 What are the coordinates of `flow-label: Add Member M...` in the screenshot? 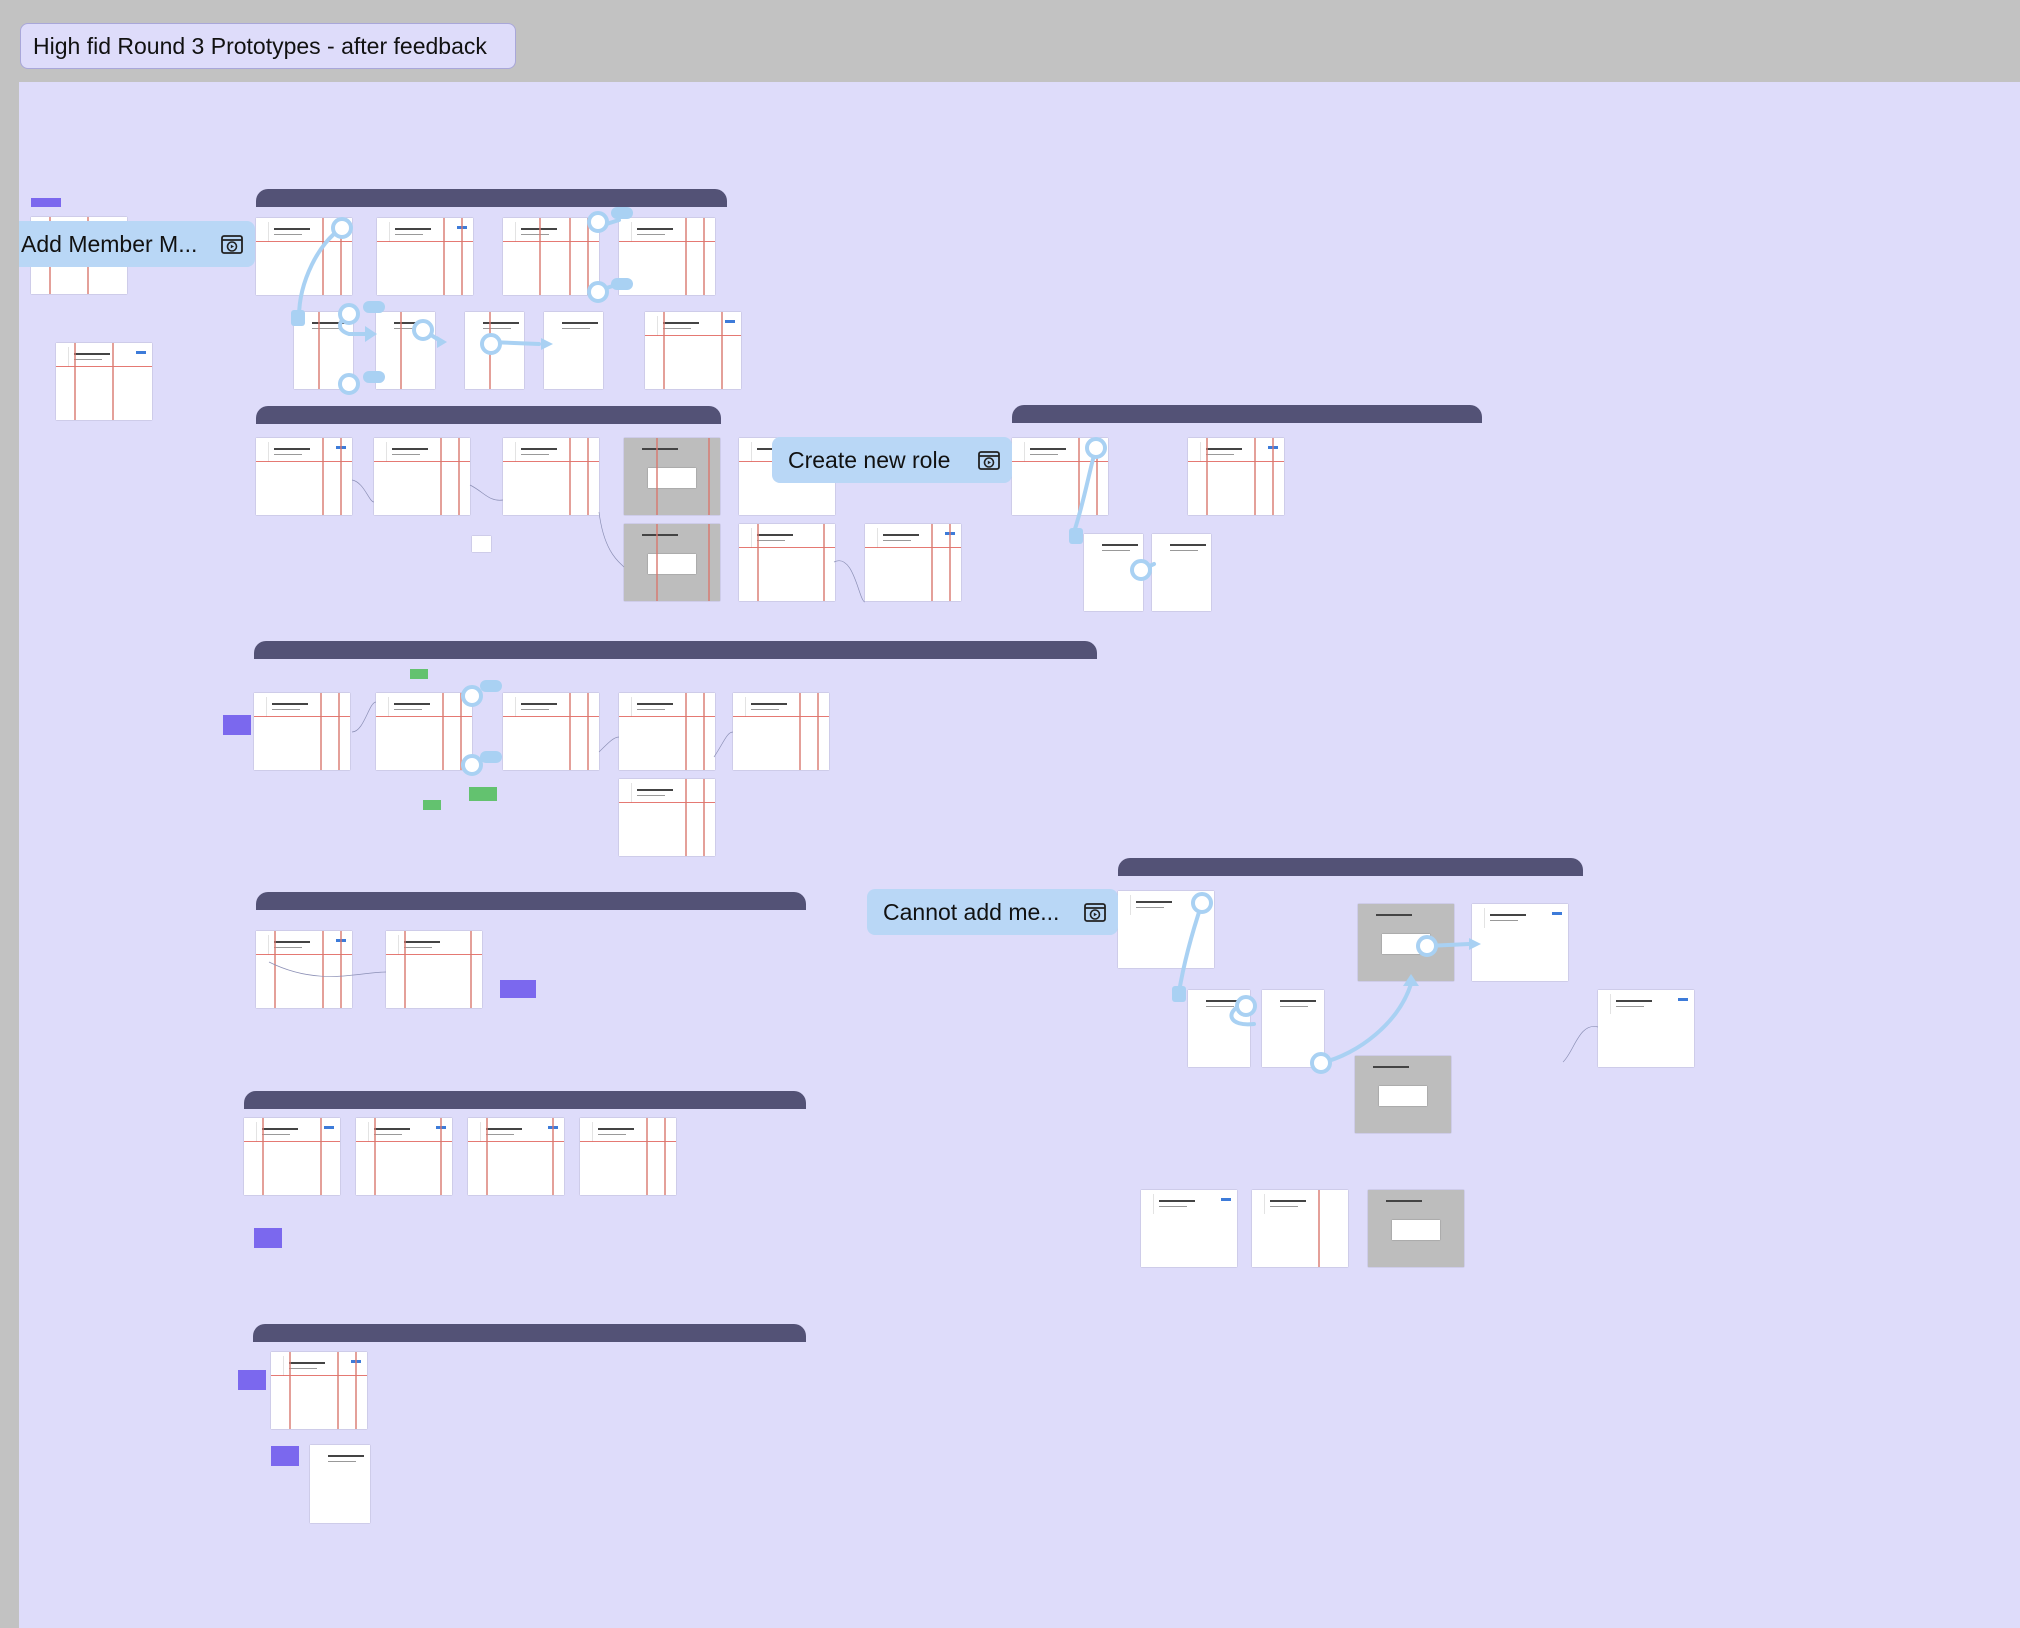 It's located at (109, 244).